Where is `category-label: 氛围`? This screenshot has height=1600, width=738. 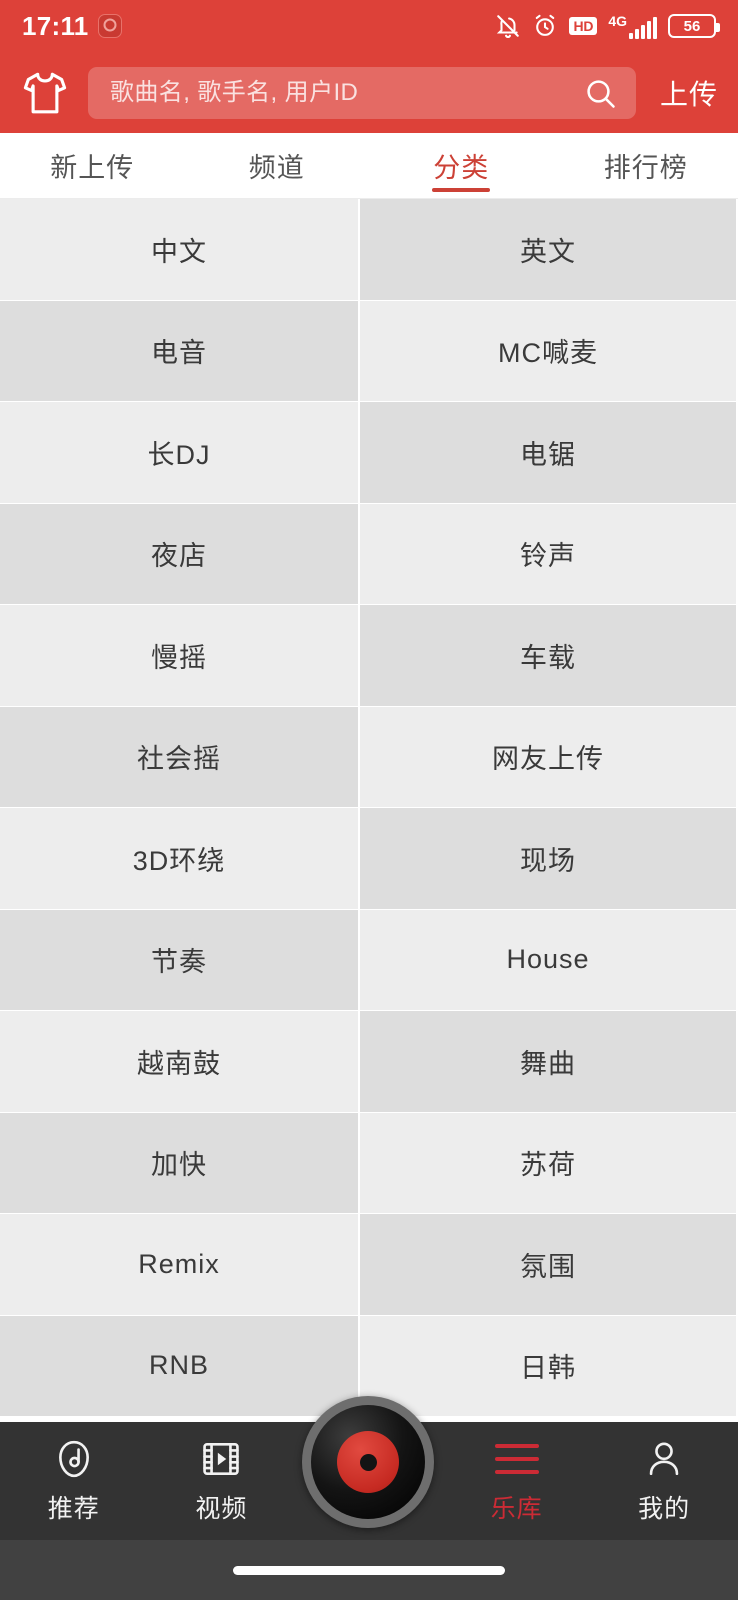 category-label: 氛围 is located at coordinates (548, 1266).